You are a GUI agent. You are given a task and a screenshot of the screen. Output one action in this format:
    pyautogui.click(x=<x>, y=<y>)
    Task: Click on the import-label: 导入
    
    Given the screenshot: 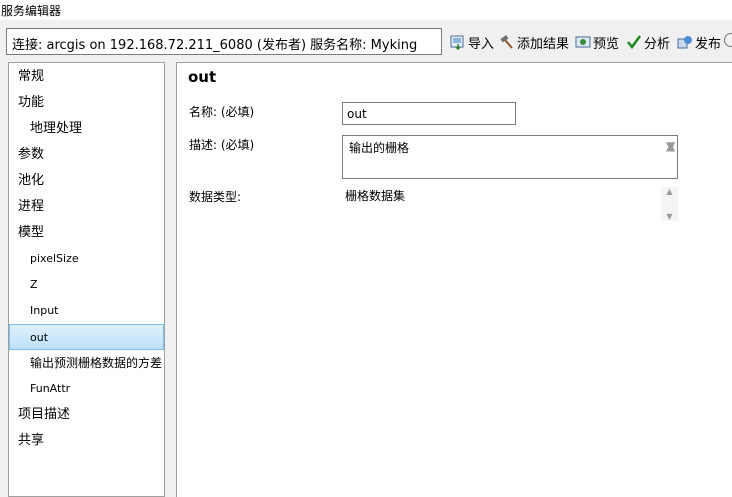 What is the action you would take?
    pyautogui.click(x=481, y=44)
    